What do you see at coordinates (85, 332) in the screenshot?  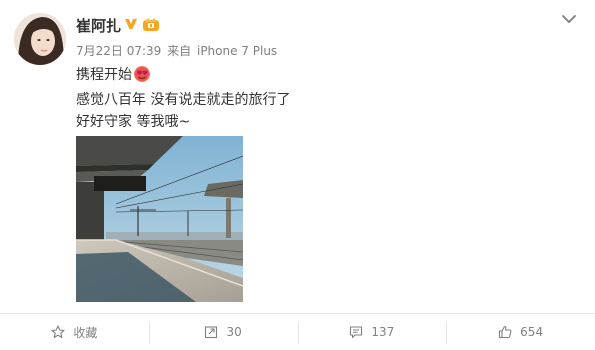 I see `favorite-label: 收藏` at bounding box center [85, 332].